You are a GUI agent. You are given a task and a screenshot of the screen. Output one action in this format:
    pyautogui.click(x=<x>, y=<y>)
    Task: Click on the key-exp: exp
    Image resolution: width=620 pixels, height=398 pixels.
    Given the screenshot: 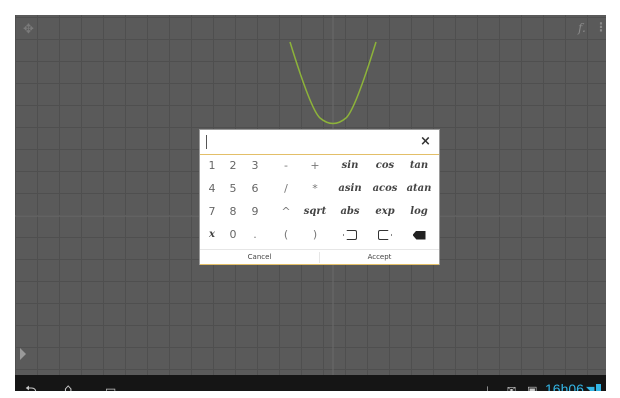 What is the action you would take?
    pyautogui.click(x=385, y=212)
    